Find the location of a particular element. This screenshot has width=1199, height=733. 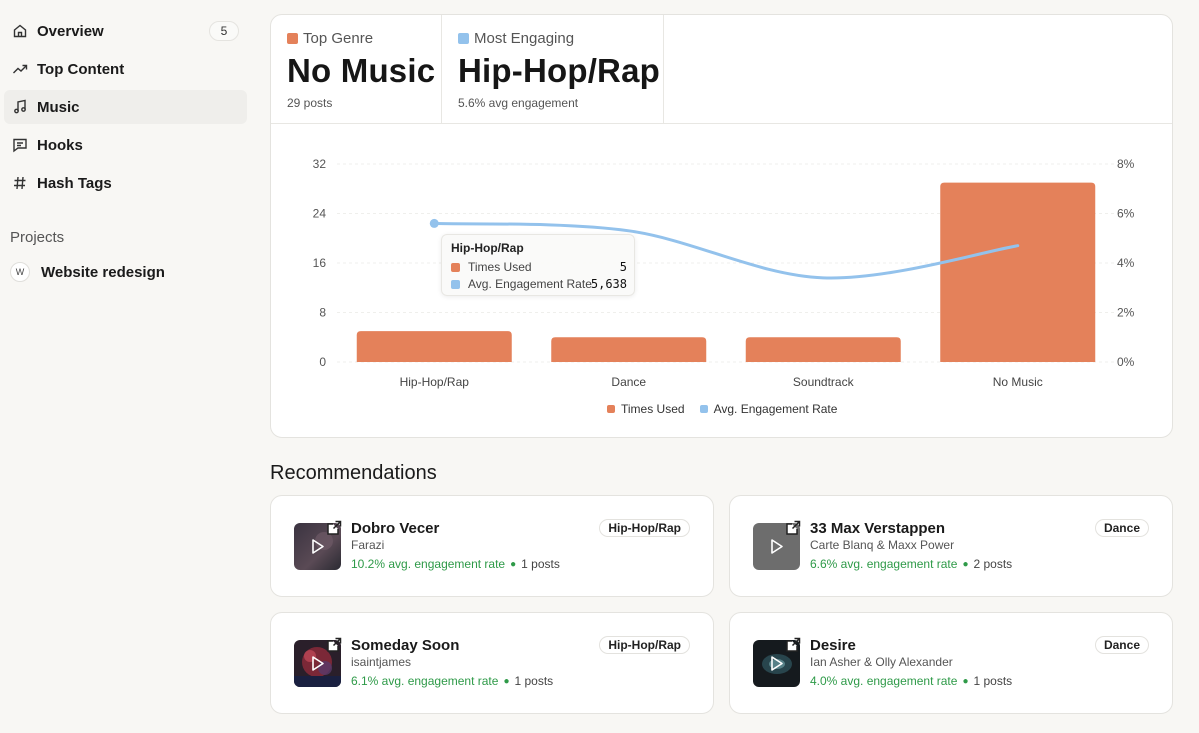

top-genre-sub: 29 posts is located at coordinates (310, 103).